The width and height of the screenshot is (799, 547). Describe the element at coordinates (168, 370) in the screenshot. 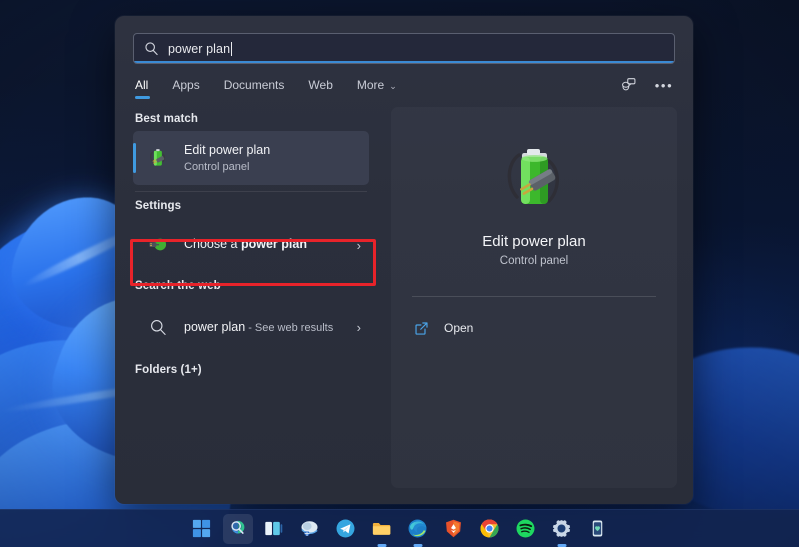

I see `section-heading-folders: Folders (1+)` at that location.